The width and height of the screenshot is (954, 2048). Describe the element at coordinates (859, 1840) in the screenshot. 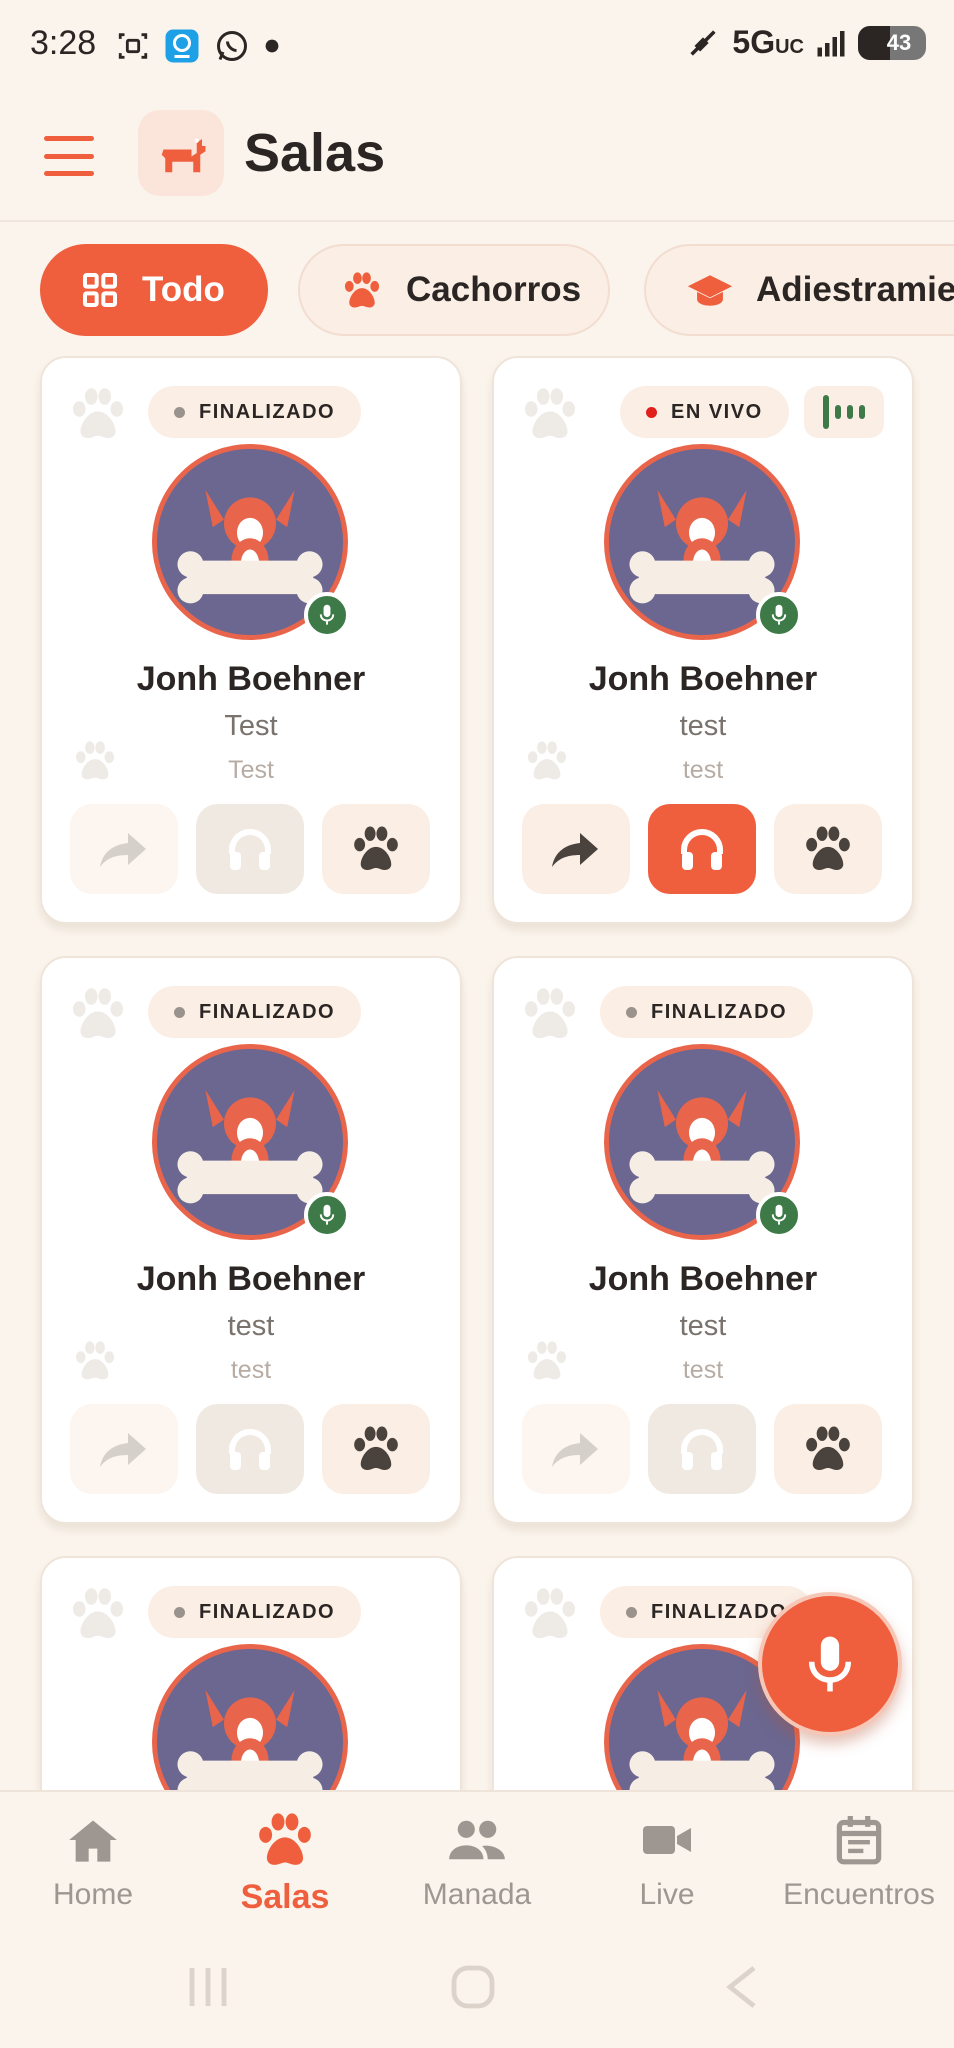

I see `calendar-icon` at that location.